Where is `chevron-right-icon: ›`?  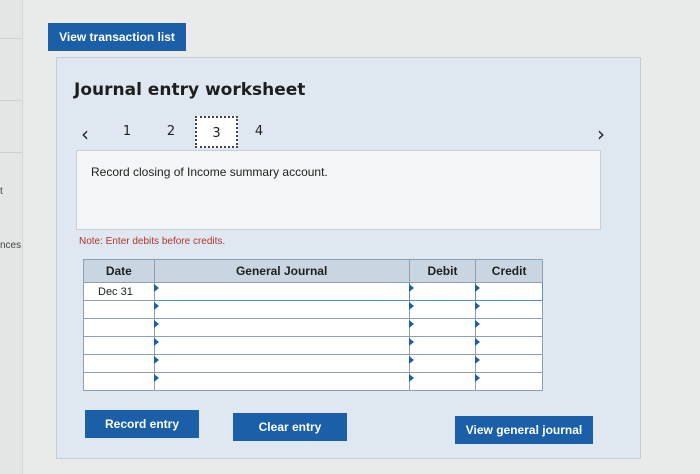 chevron-right-icon: › is located at coordinates (601, 134).